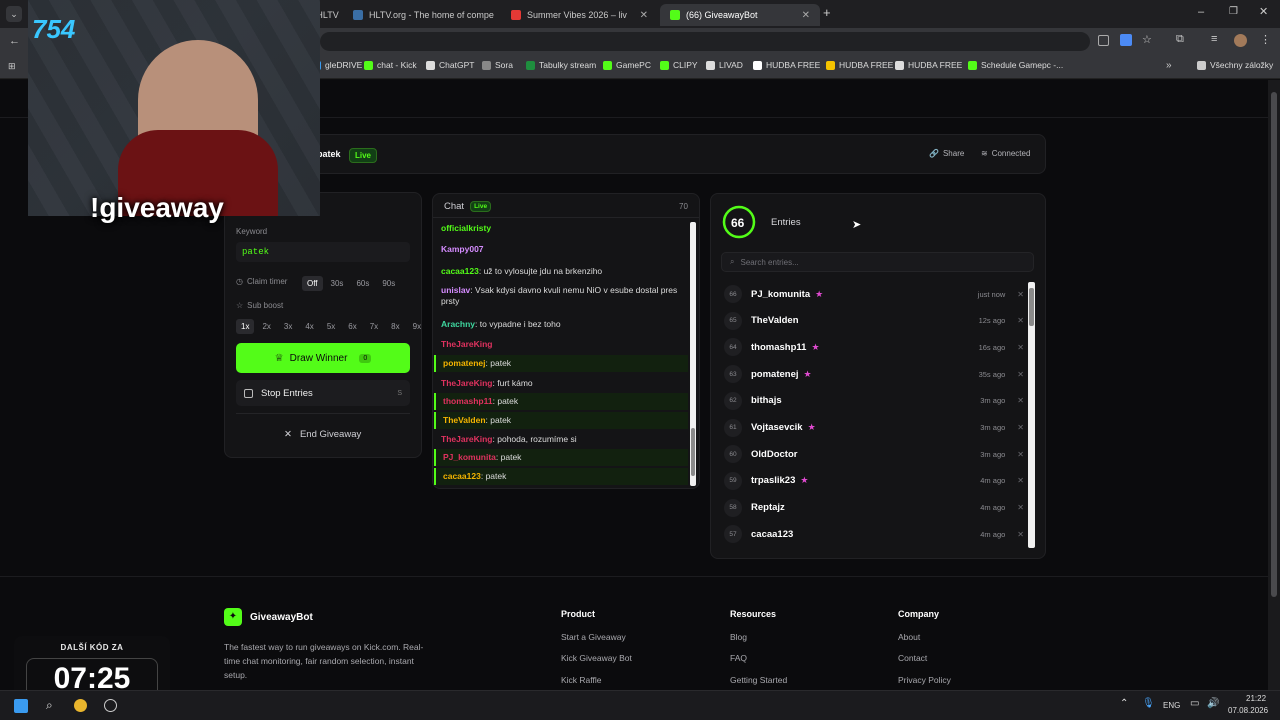  Describe the element at coordinates (1171, 705) in the screenshot. I see `keyboard-lang: ENG` at that location.